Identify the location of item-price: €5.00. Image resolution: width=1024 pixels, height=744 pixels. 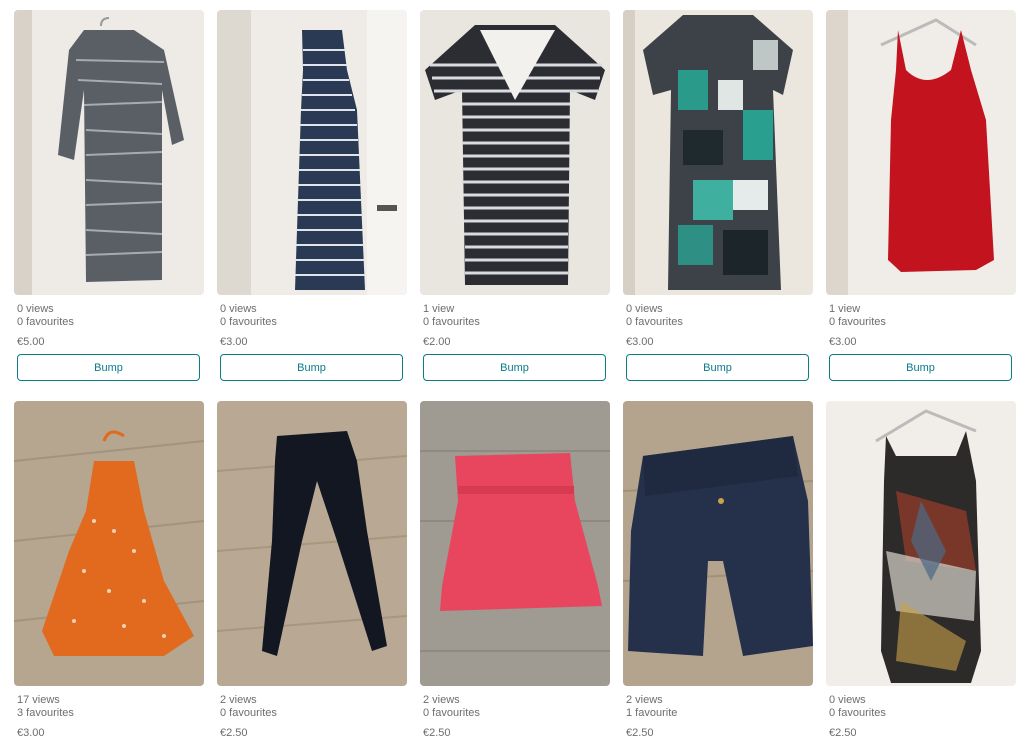
(31, 342).